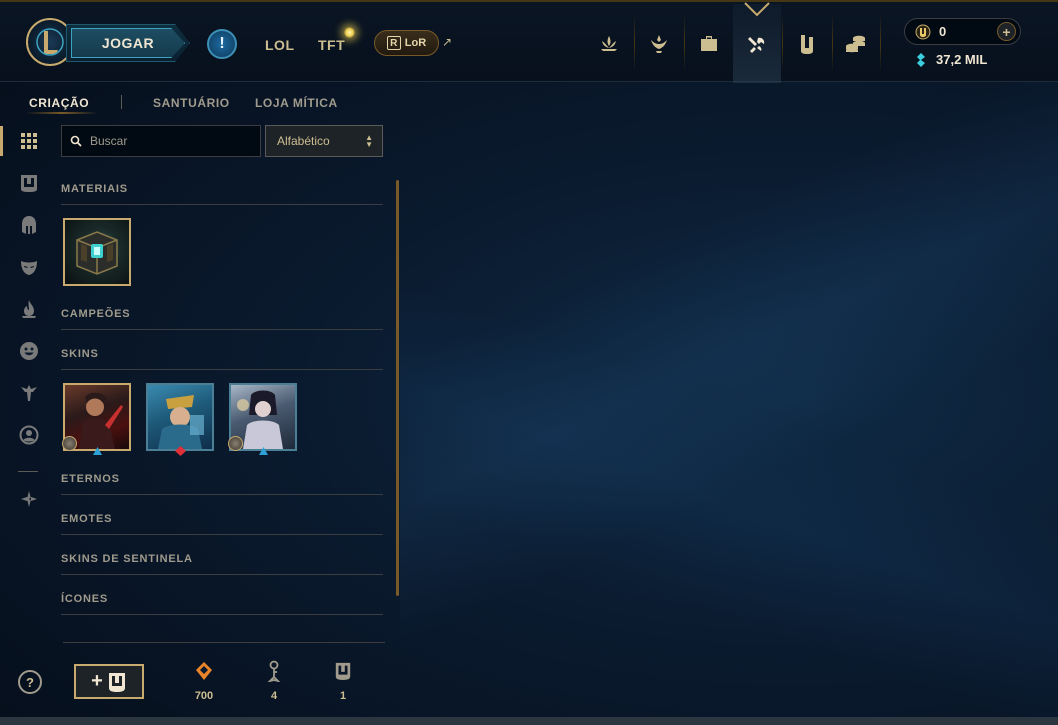  I want to click on orange-essence-counter: 700, so click(204, 680).